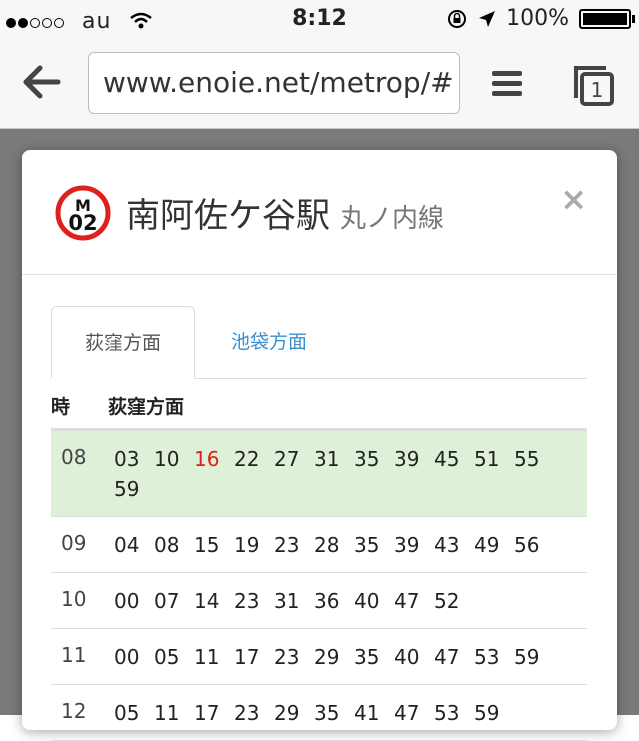 The image size is (639, 741). What do you see at coordinates (146, 407) in the screenshot?
I see `direction-header: 荻窪方面` at bounding box center [146, 407].